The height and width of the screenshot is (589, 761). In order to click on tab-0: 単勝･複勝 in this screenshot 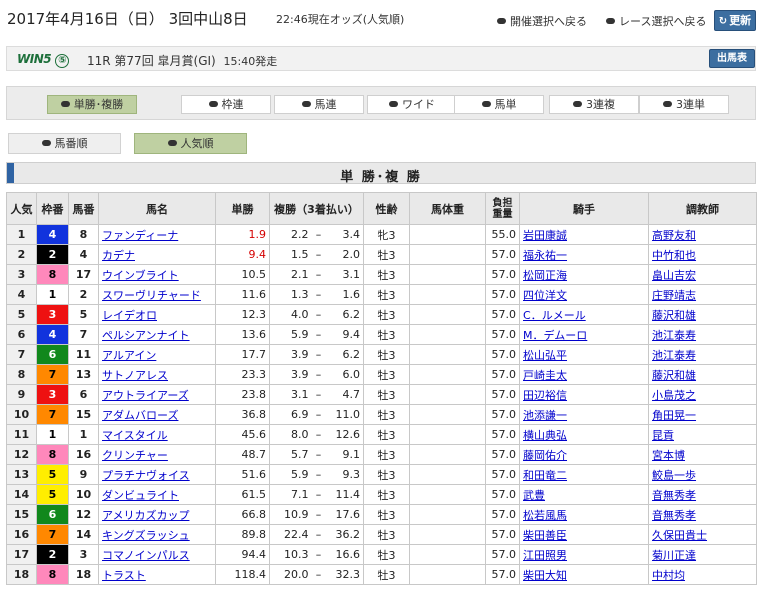, I will do `click(92, 104)`.